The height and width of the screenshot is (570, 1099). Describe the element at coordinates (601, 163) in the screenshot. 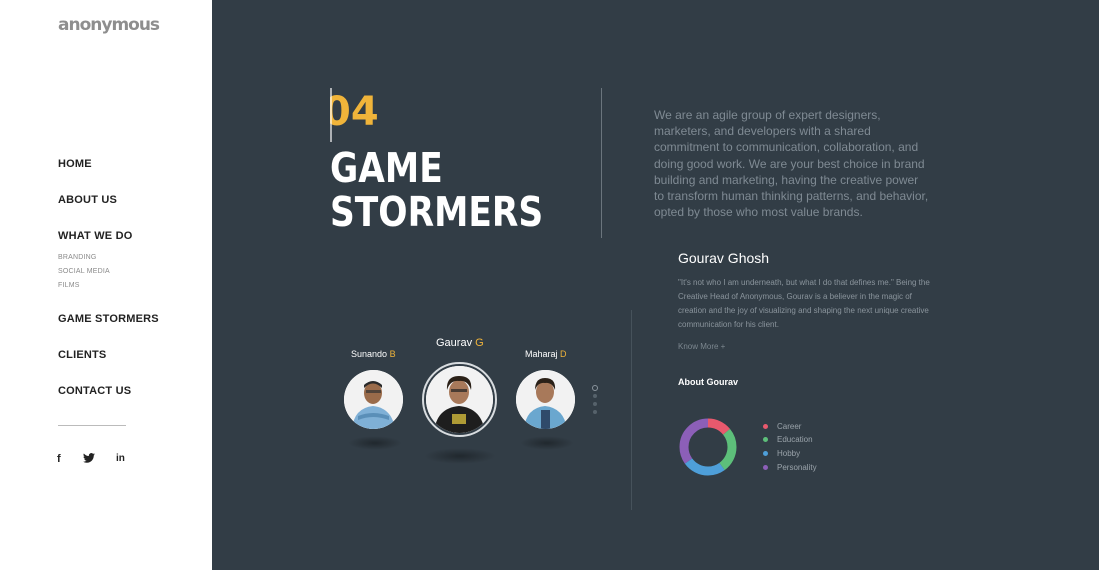

I see `vertical-divider` at that location.